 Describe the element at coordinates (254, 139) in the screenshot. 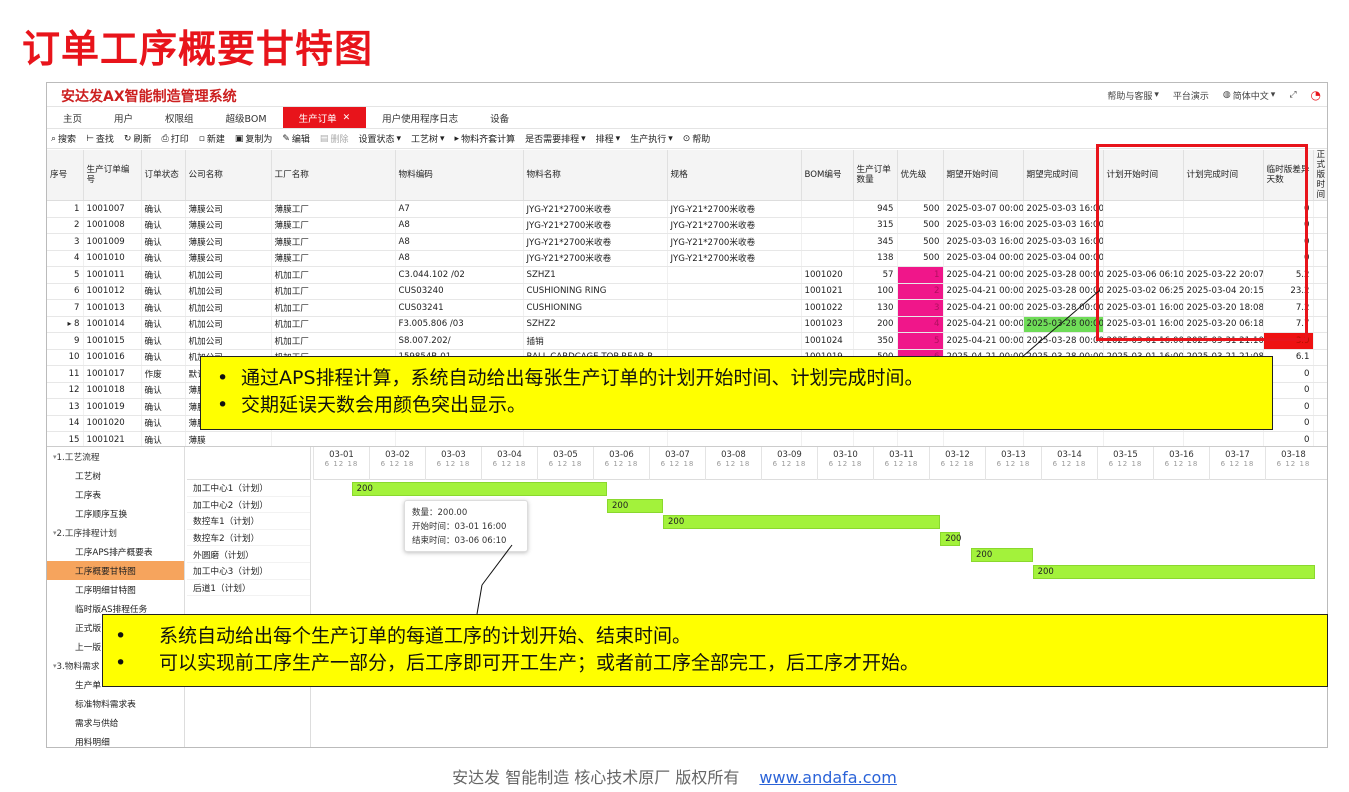

I see `toolbar-5: ▣ 复制为` at that location.